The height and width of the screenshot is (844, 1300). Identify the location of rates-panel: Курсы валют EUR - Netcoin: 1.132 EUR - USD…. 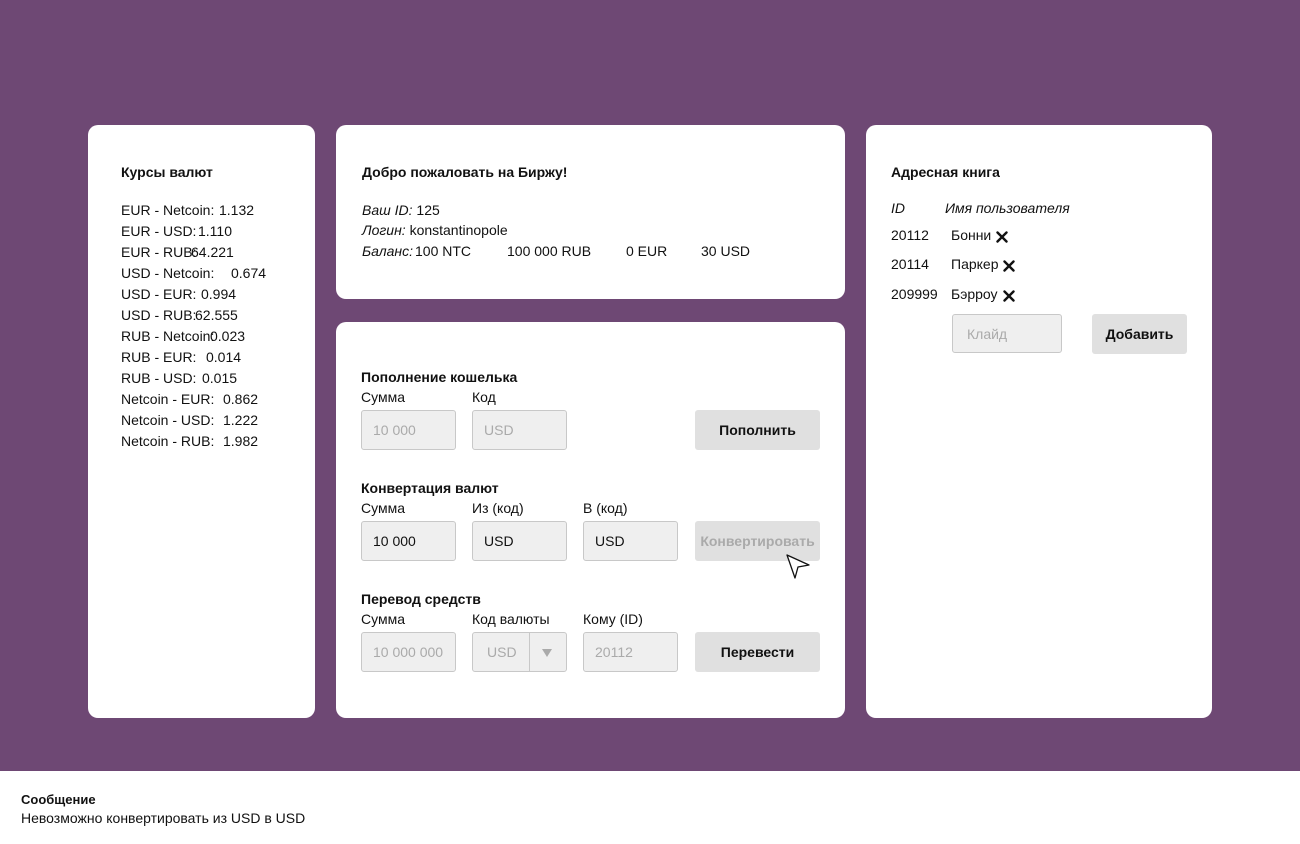
(201, 421).